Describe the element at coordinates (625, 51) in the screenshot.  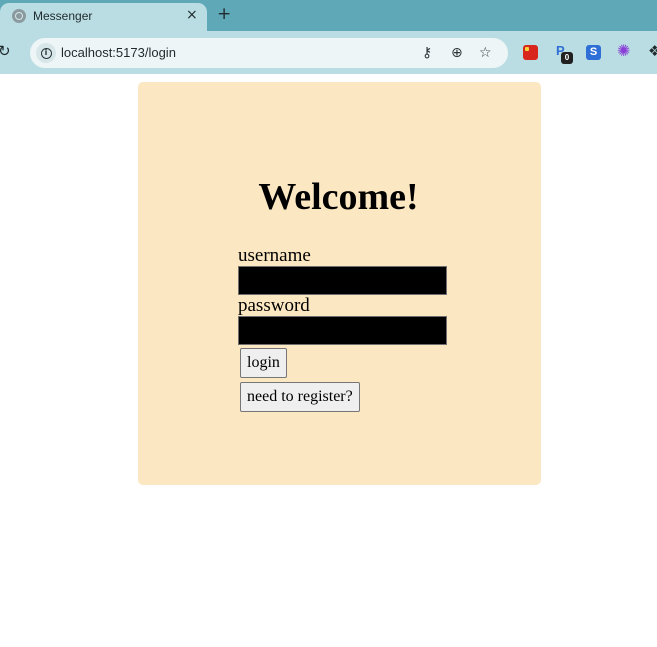
I see `gear-extension-icon: ✺` at that location.